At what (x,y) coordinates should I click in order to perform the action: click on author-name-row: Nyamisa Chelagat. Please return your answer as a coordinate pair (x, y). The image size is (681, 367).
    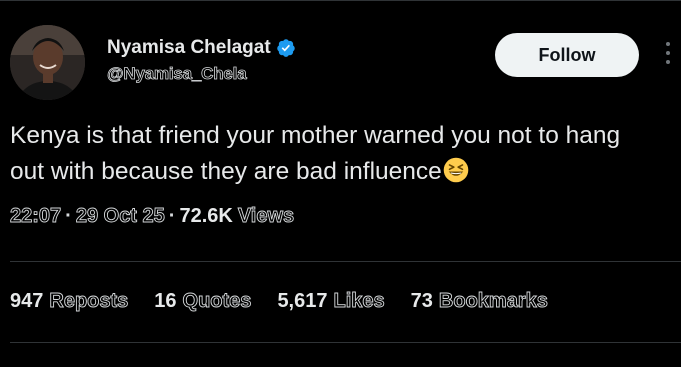
    Looking at the image, I should click on (201, 48).